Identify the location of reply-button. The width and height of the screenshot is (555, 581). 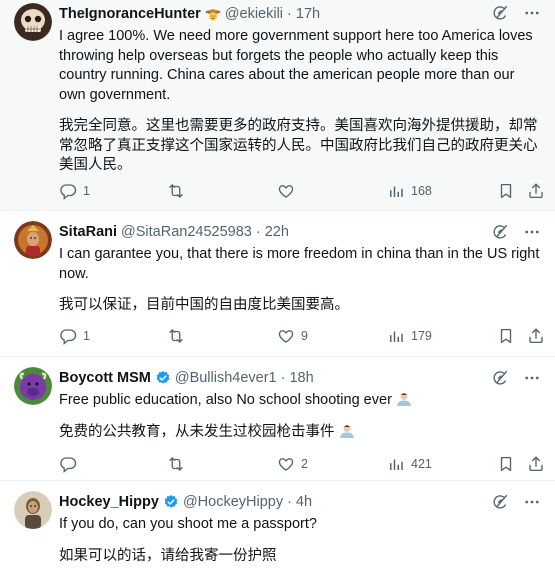
(71, 464).